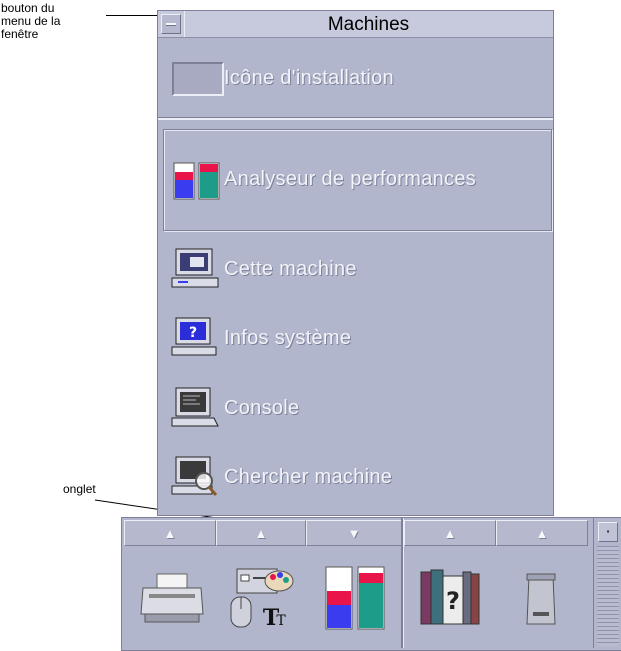 The image size is (621, 651). Describe the element at coordinates (171, 24) in the screenshot. I see `window-menu-button` at that location.